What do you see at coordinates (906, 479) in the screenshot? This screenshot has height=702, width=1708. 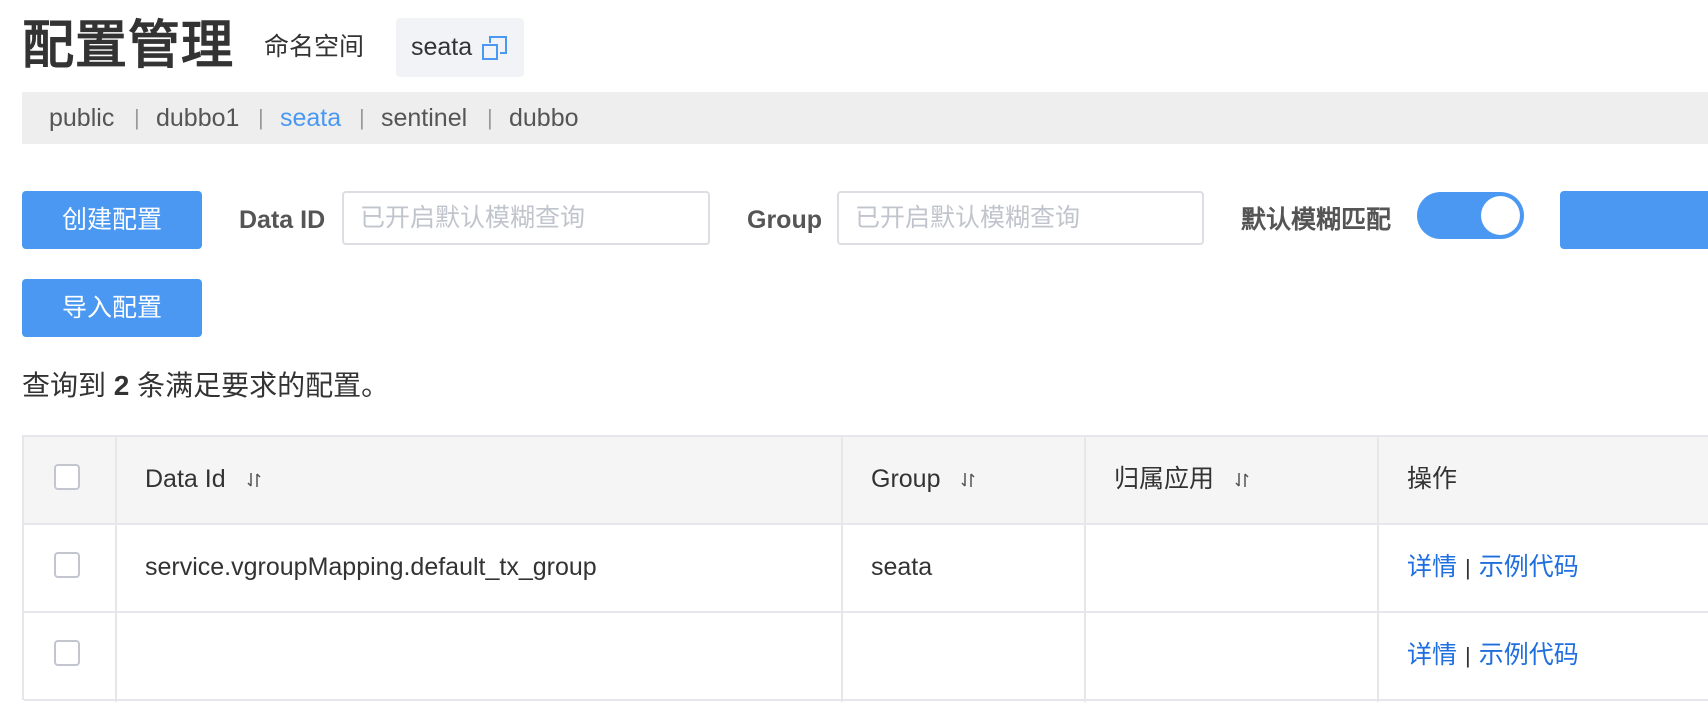 I see `column-header-label: Group` at bounding box center [906, 479].